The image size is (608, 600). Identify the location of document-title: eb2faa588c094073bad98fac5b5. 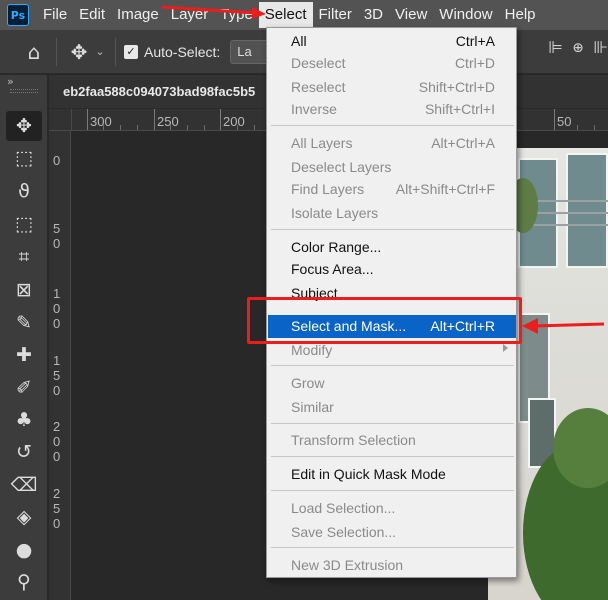
(159, 91).